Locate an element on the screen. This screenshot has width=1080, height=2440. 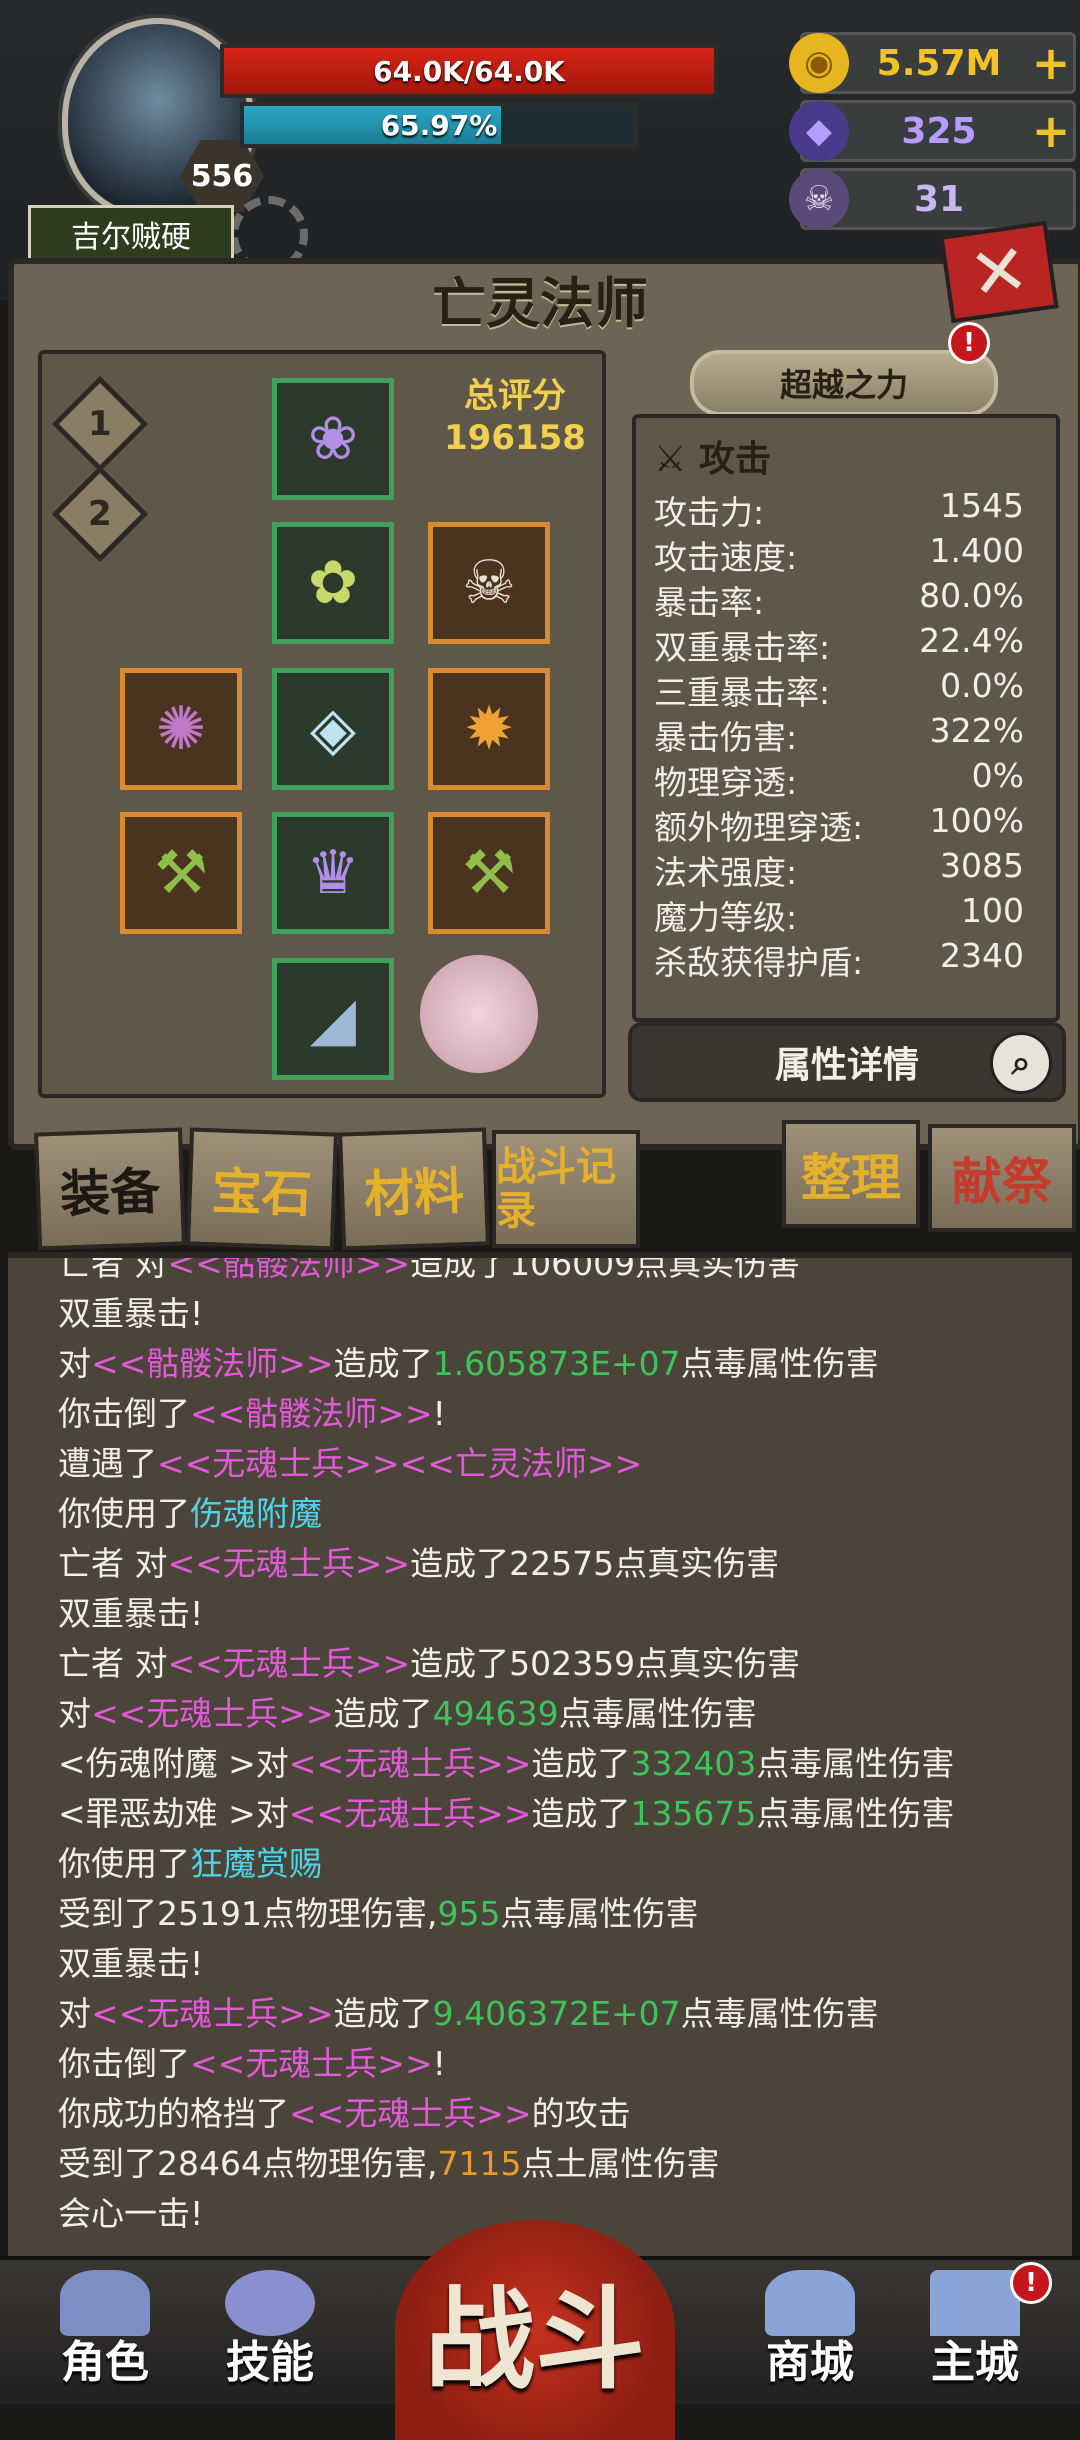
add-gold-button: + is located at coordinates (1051, 63).